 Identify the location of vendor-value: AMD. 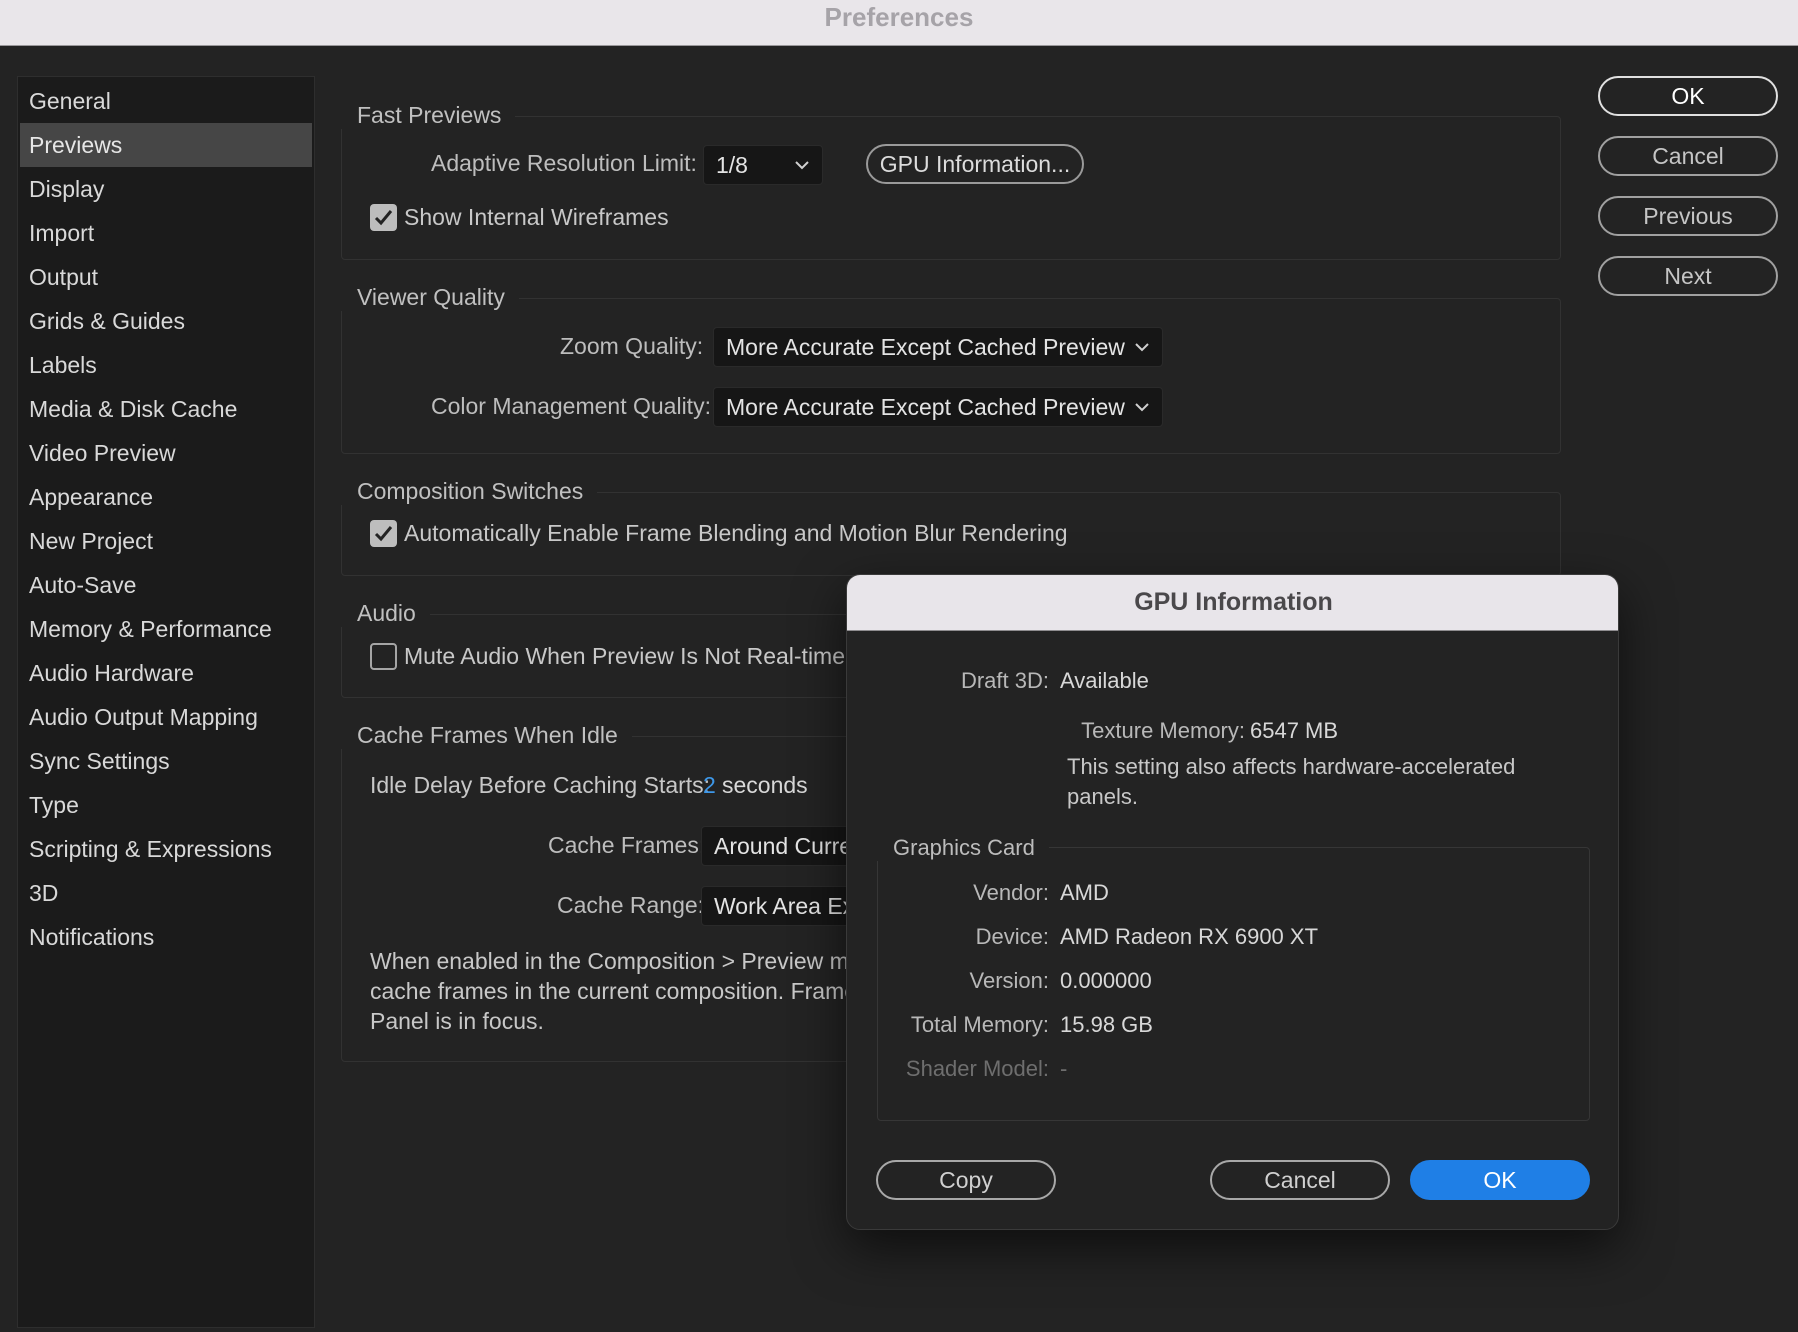
(1084, 892).